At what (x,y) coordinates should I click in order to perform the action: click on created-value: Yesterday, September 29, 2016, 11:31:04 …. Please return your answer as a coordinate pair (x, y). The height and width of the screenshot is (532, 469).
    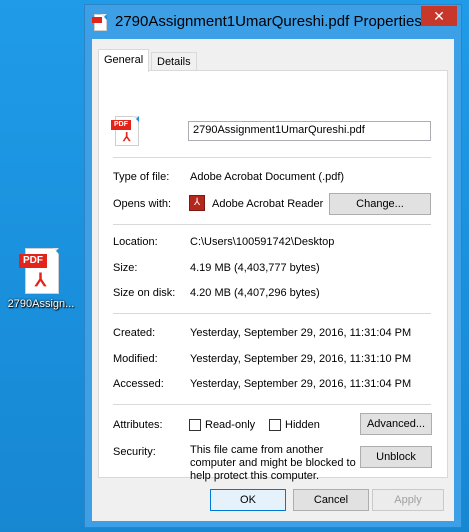
    Looking at the image, I should click on (301, 333).